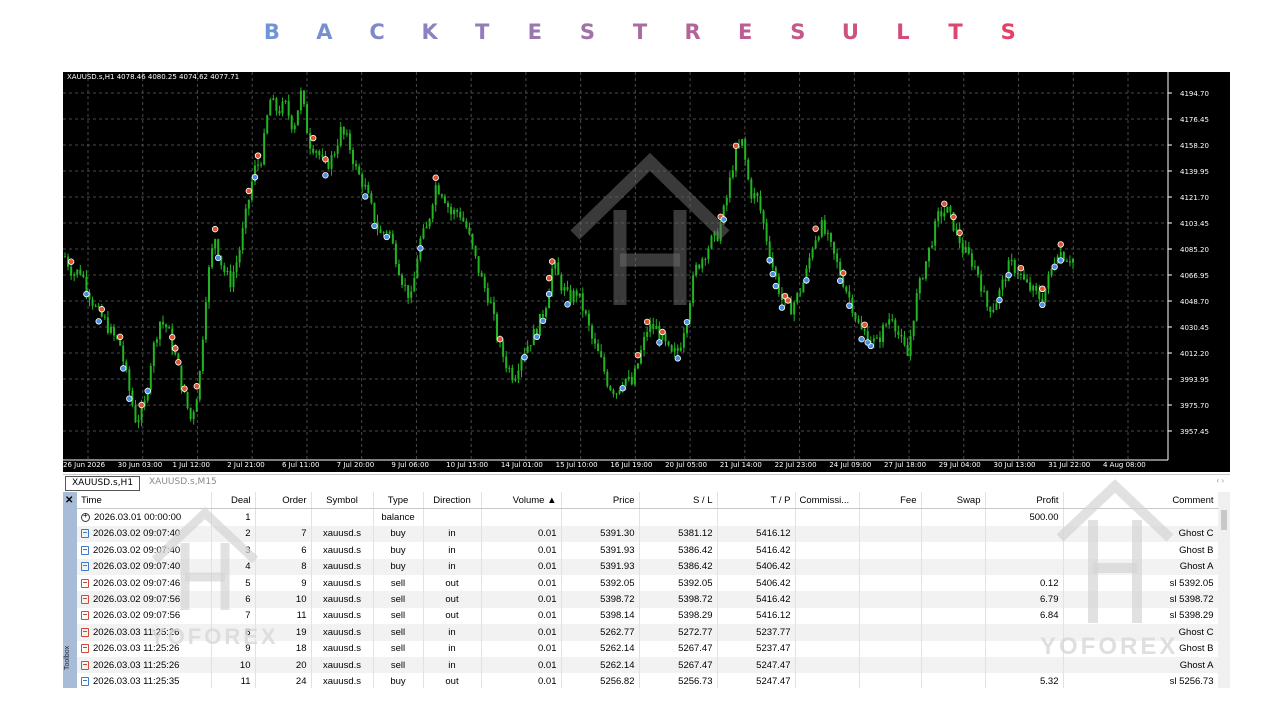 The width and height of the screenshot is (1280, 720). What do you see at coordinates (678, 665) in the screenshot?
I see `cell-sl: 5267.47` at bounding box center [678, 665].